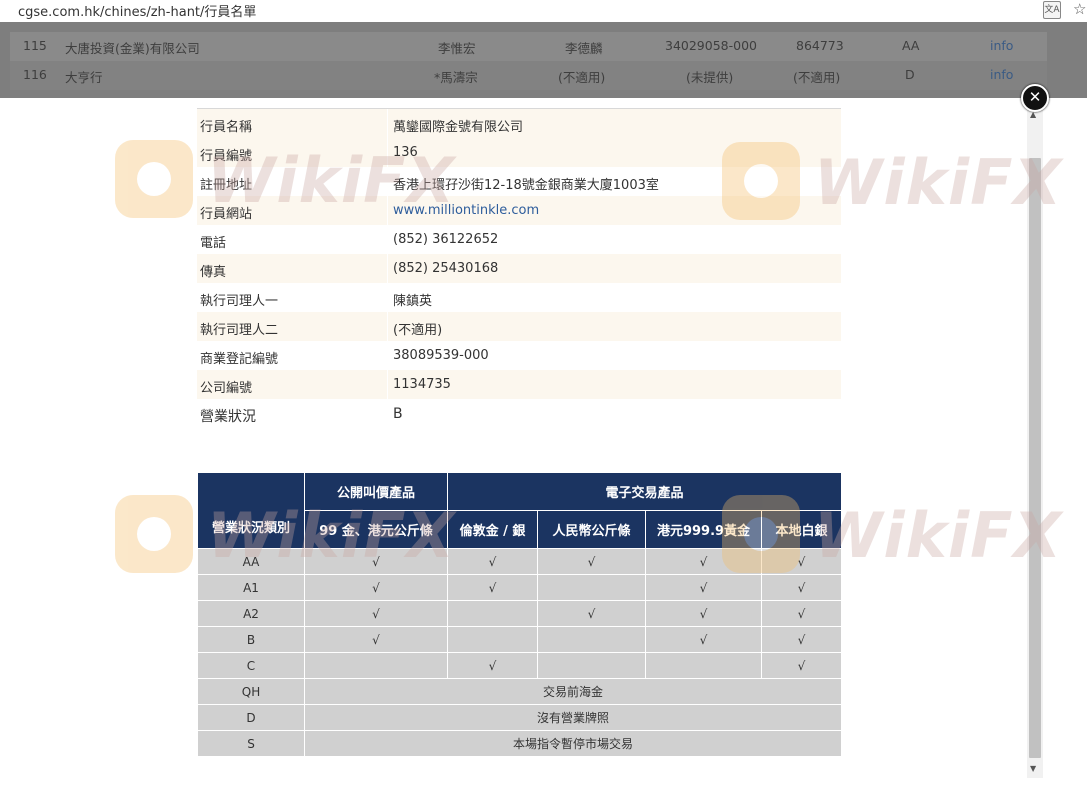 This screenshot has height=788, width=1087. Describe the element at coordinates (910, 74) in the screenshot. I see `status: D` at that location.